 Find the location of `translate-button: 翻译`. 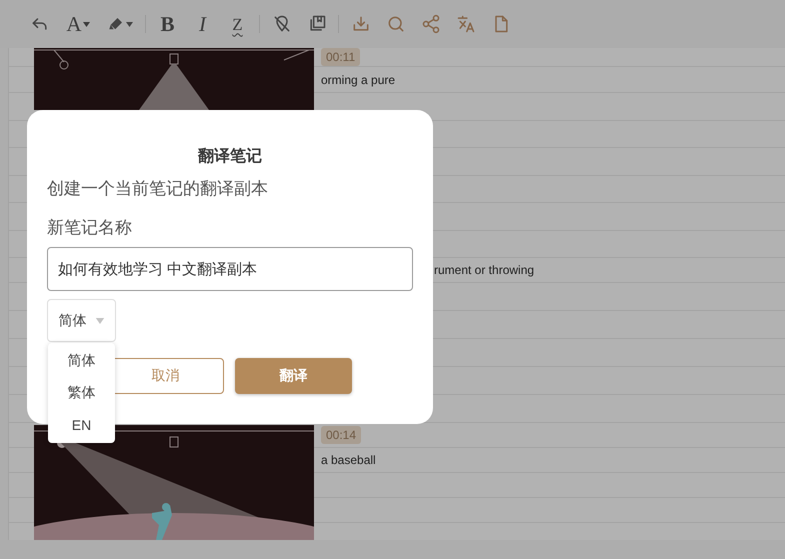

translate-button: 翻译 is located at coordinates (293, 376).